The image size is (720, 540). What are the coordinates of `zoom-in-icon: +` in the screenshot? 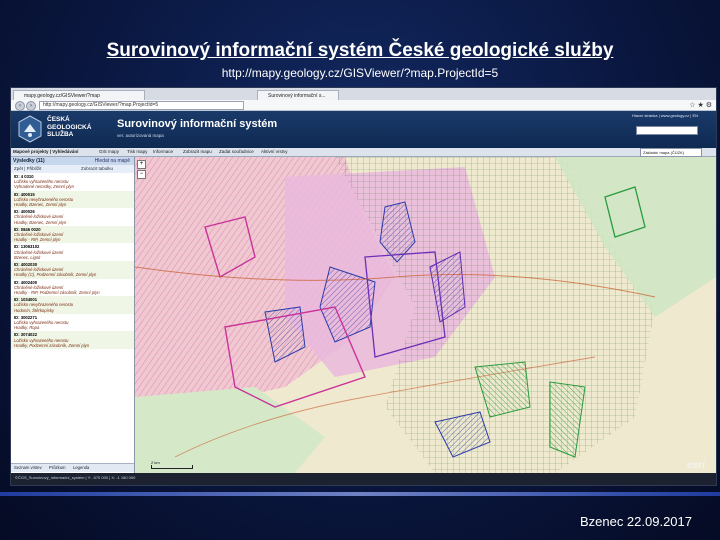 It's located at (141, 164).